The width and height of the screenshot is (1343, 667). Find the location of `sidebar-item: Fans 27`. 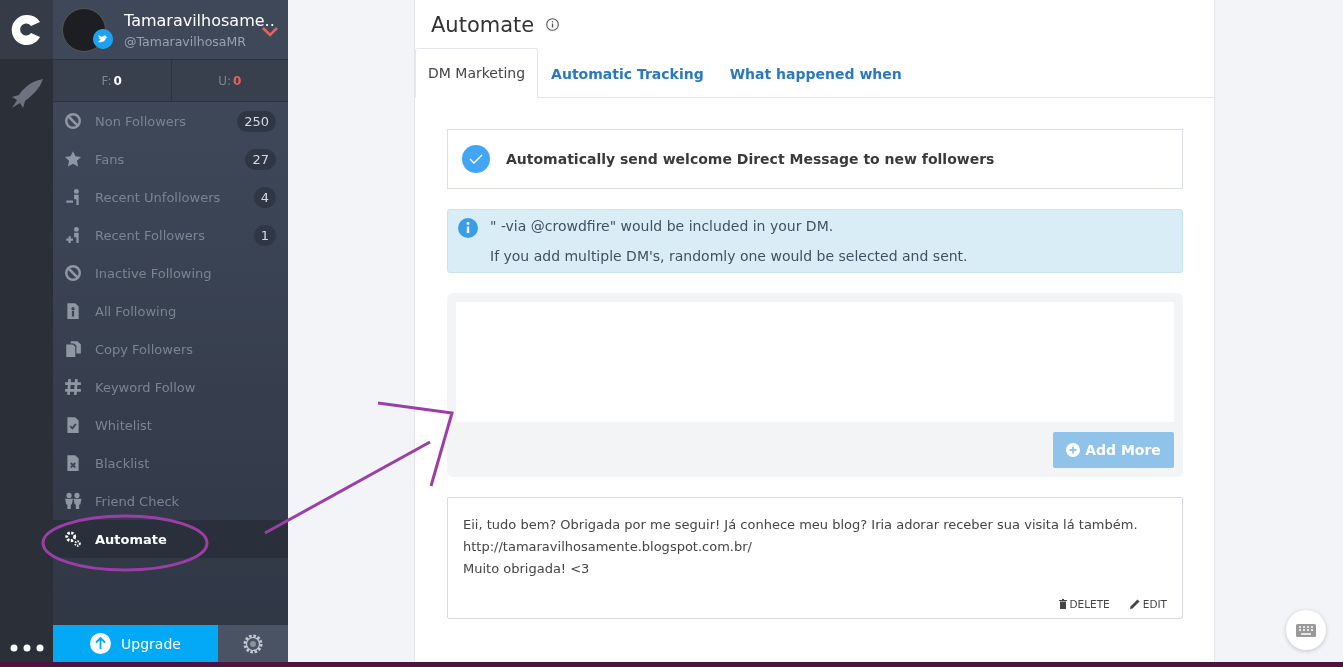

sidebar-item: Fans 27 is located at coordinates (170, 159).